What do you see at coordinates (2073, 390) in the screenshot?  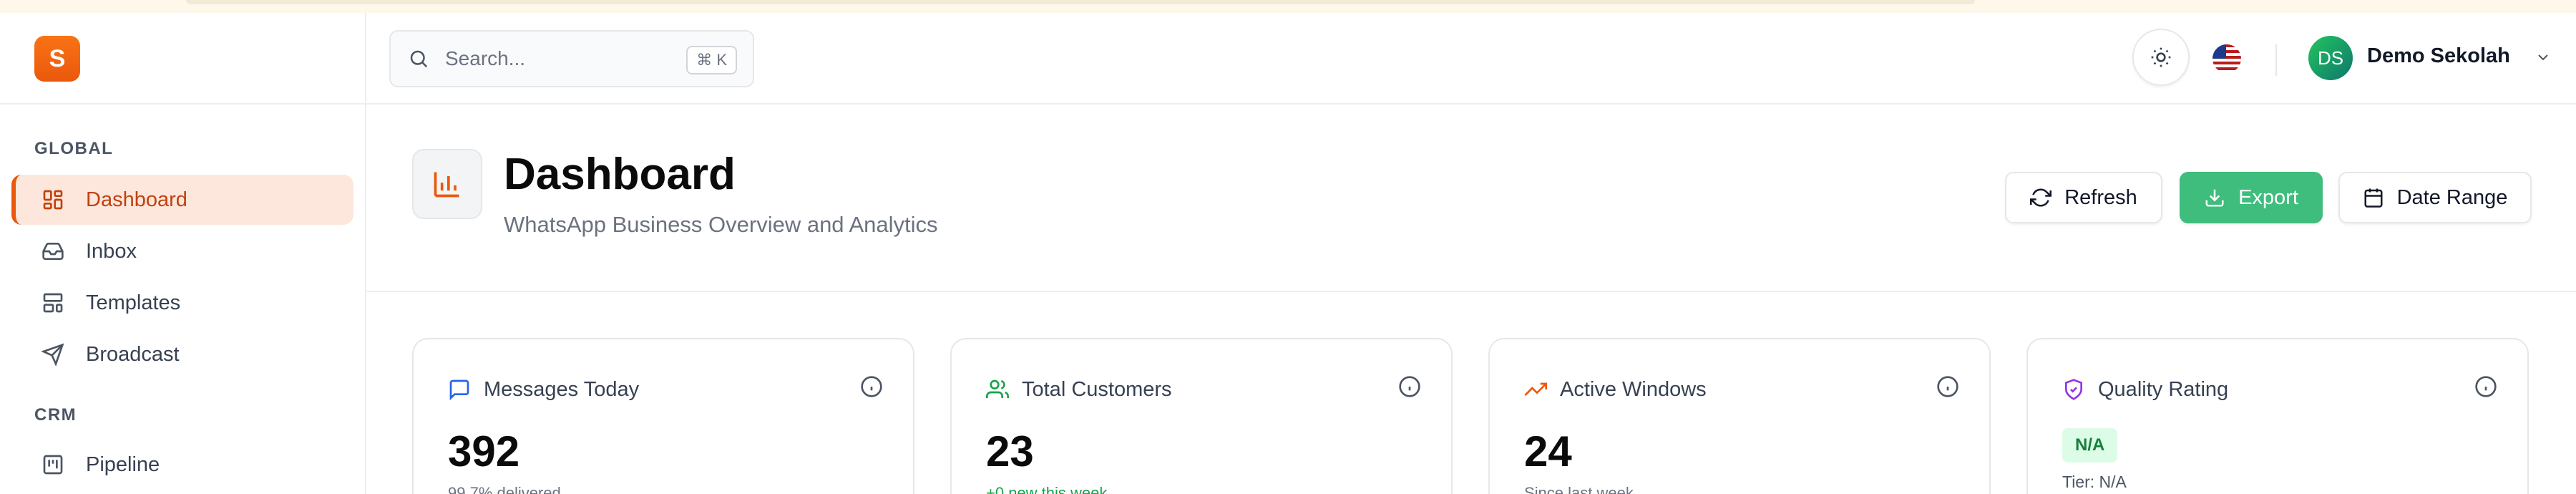 I see `shield-check-icon` at bounding box center [2073, 390].